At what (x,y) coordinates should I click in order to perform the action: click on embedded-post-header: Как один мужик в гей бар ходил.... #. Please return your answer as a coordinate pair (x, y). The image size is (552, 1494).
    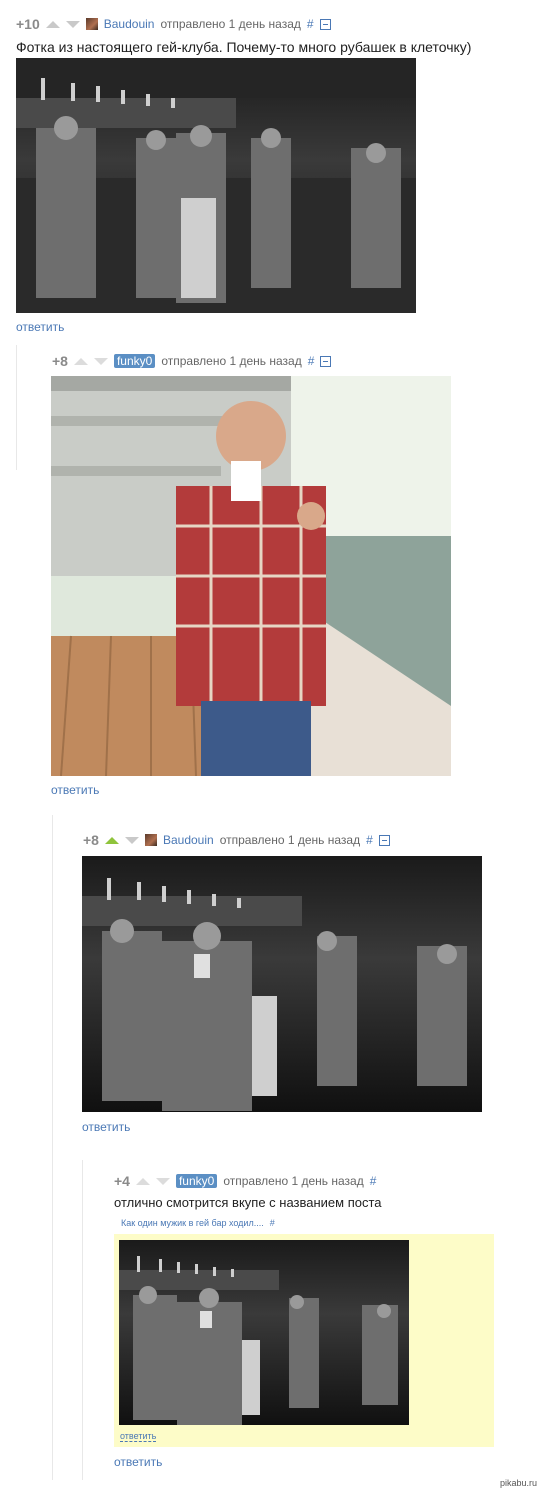
    Looking at the image, I should click on (198, 1223).